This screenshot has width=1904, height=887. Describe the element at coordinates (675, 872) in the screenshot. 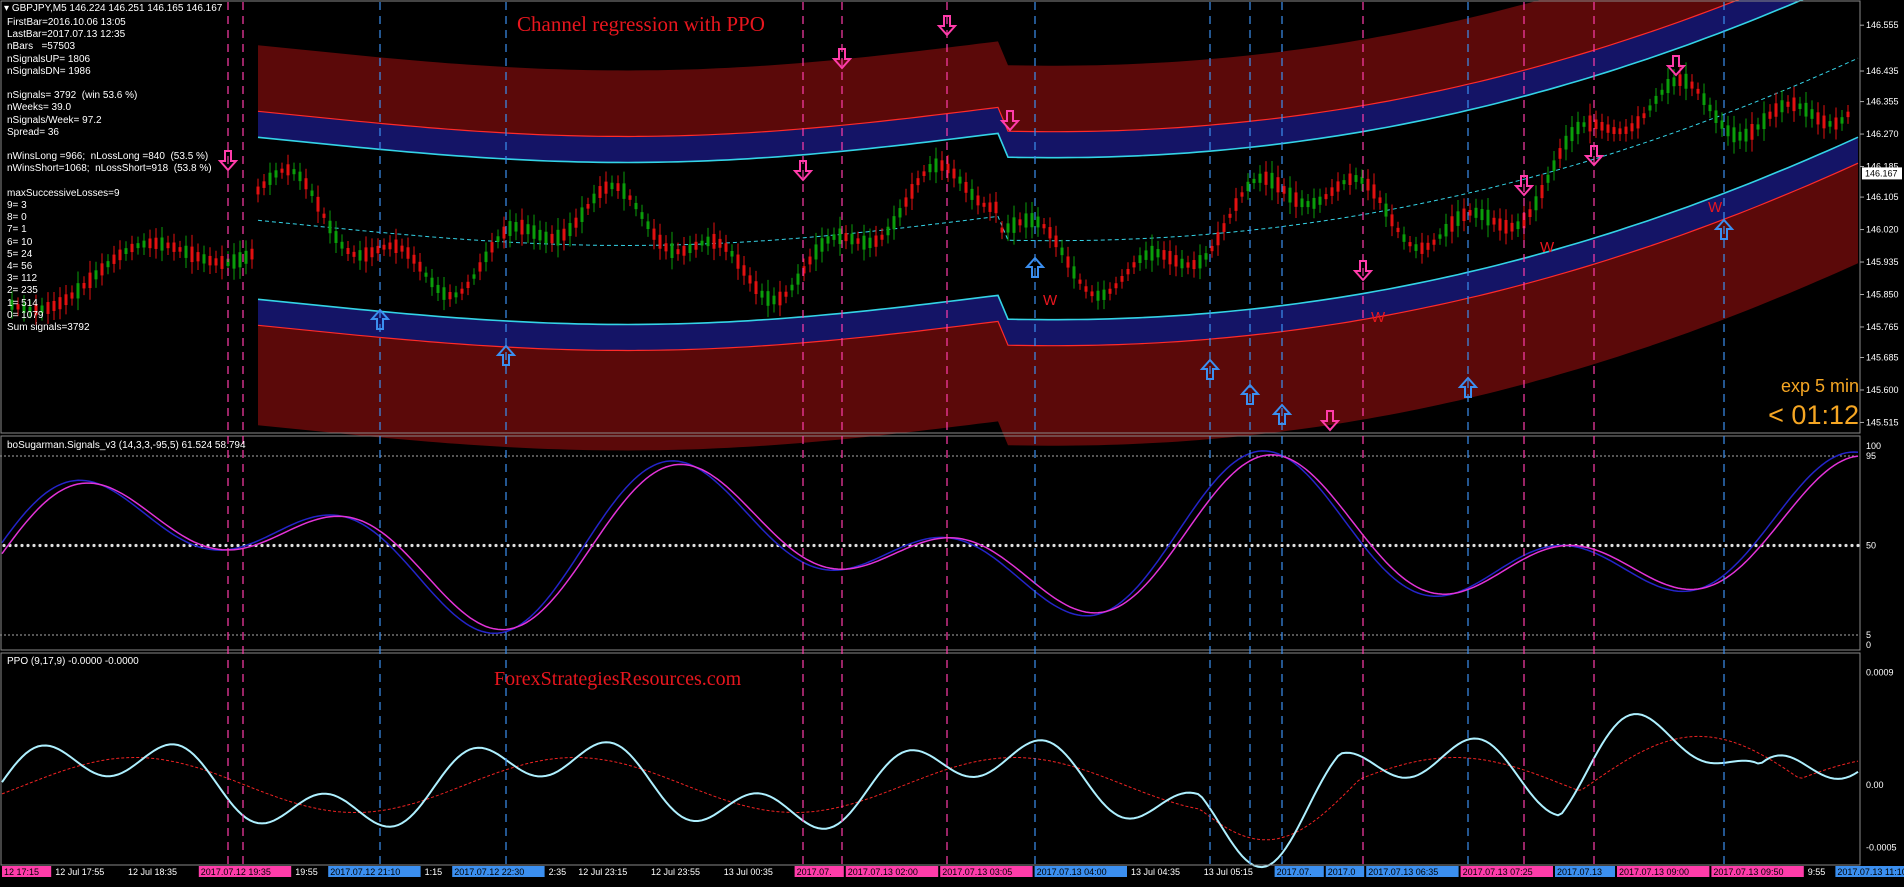

I see `time-axis-label: 12 Jul 23:55` at that location.